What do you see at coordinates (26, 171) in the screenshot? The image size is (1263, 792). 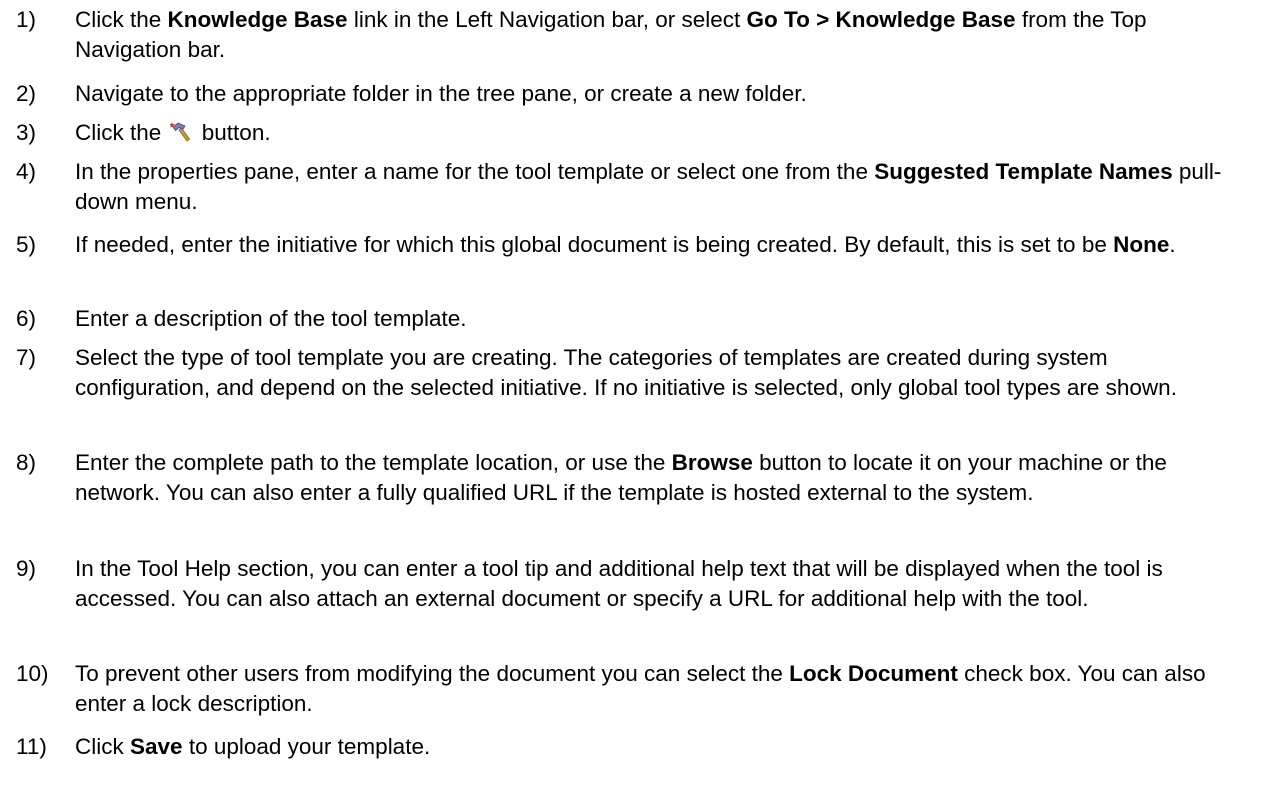 I see `step-number: 4)` at bounding box center [26, 171].